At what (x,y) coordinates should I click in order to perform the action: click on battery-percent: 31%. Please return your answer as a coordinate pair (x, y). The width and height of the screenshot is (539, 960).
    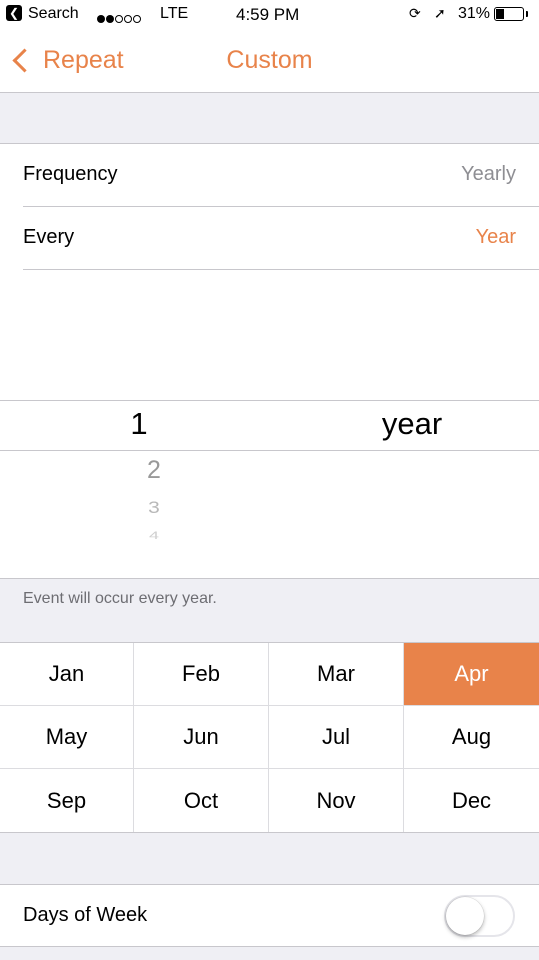
    Looking at the image, I should click on (474, 13).